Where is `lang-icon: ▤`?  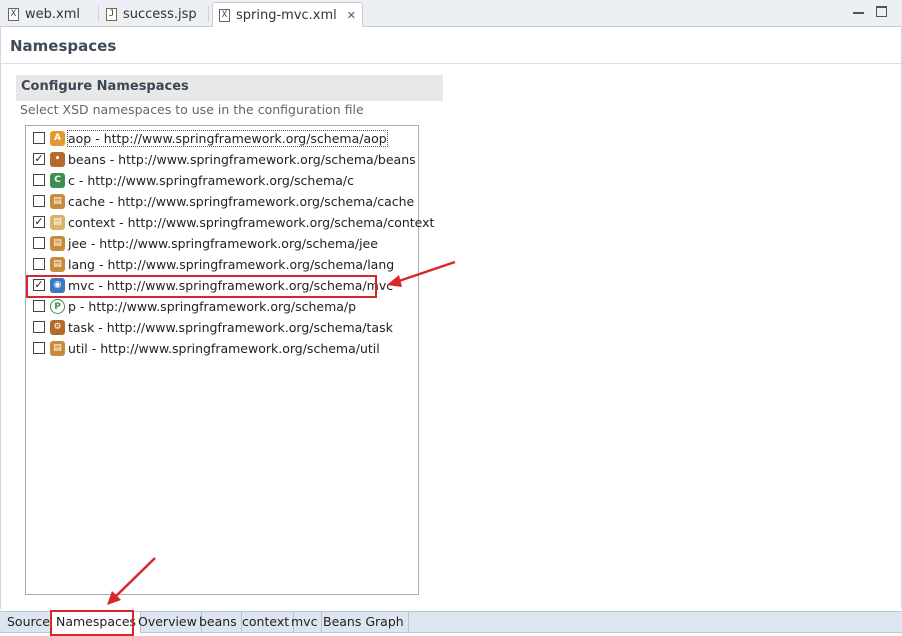 lang-icon: ▤ is located at coordinates (57, 264).